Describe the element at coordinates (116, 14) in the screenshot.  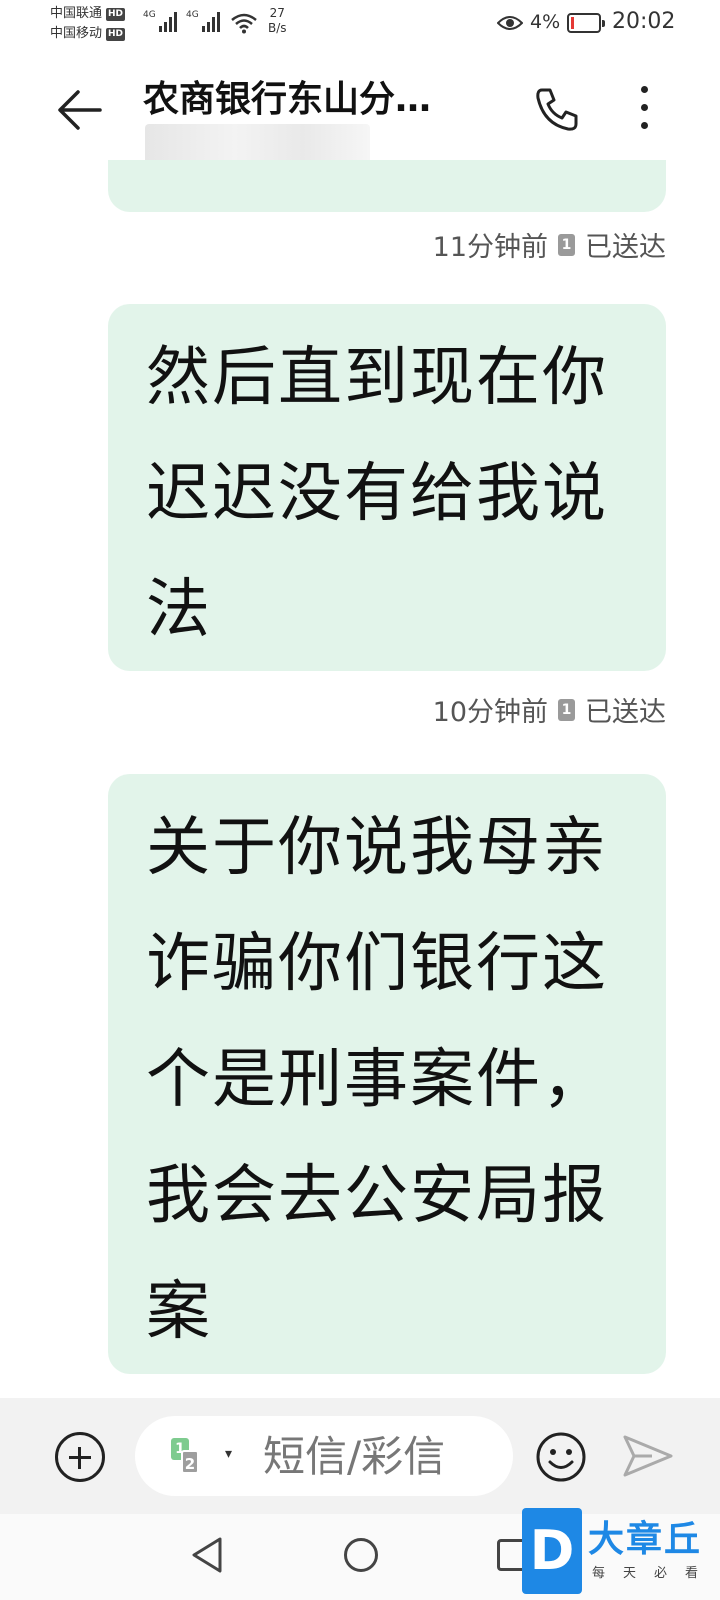
I see `hd-badge-1: HD` at that location.